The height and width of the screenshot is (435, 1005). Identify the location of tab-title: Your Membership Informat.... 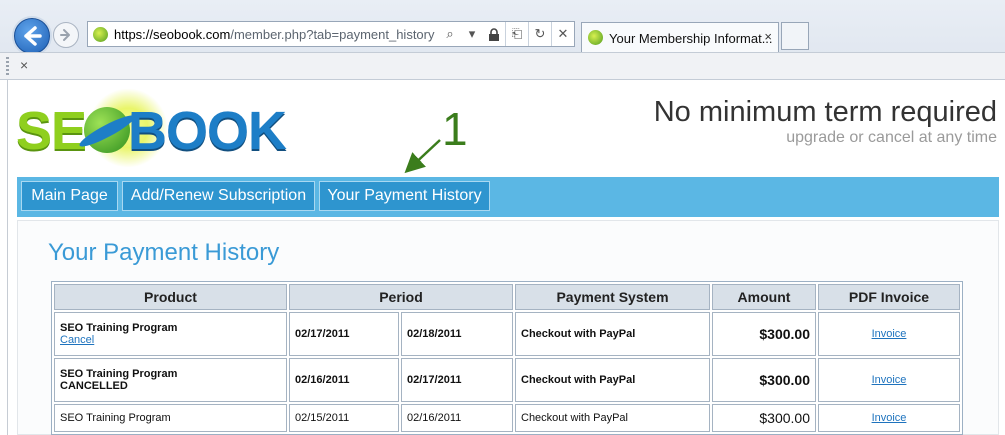
(691, 38).